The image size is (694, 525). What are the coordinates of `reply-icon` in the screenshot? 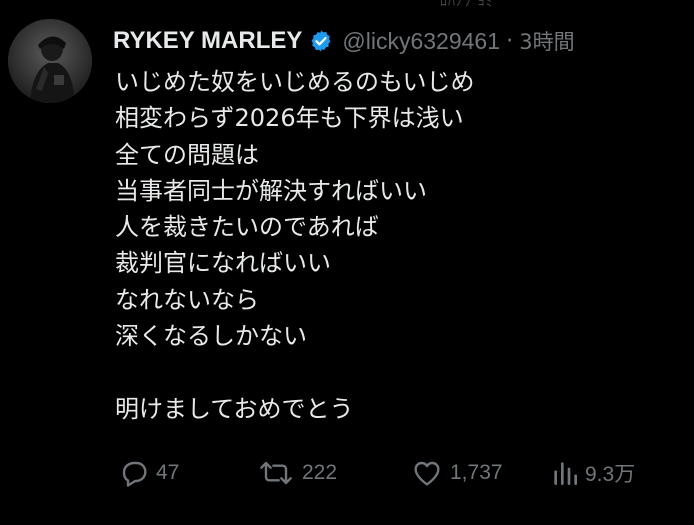 It's located at (134, 473).